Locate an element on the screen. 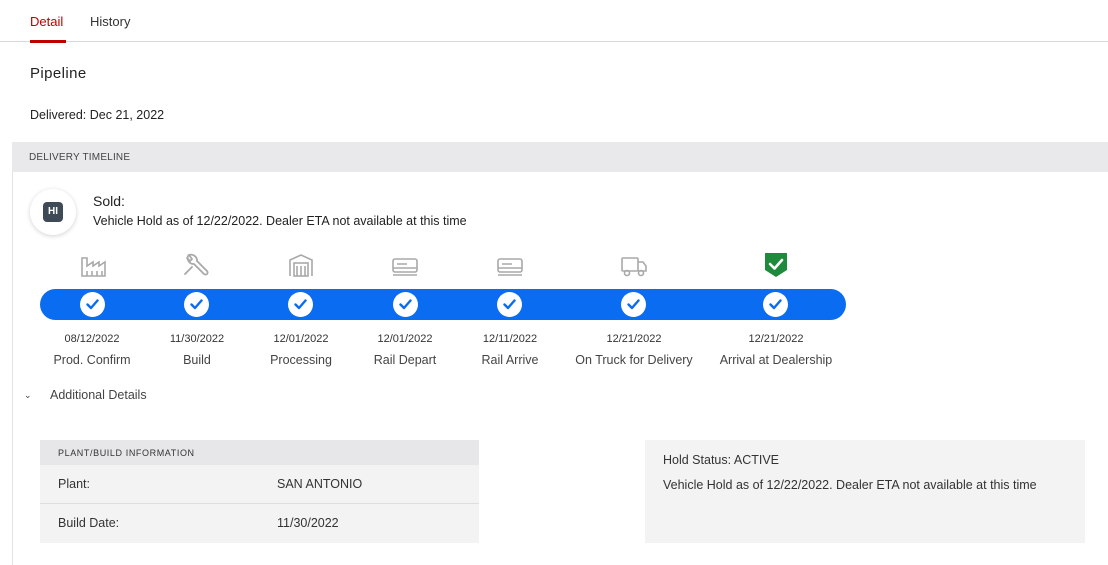 The width and height of the screenshot is (1108, 565). truck-icon is located at coordinates (634, 265).